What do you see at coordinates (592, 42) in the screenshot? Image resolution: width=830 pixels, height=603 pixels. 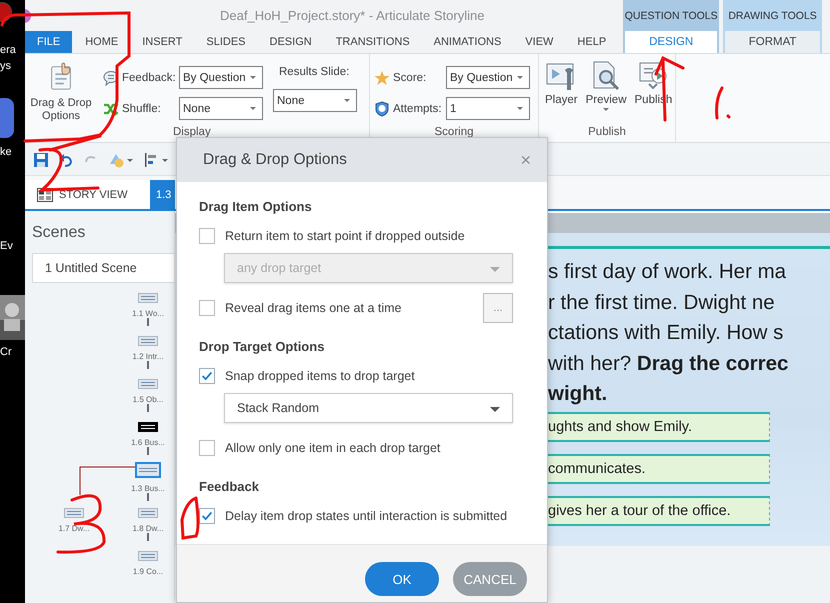 I see `ribbon-tab: HELP` at bounding box center [592, 42].